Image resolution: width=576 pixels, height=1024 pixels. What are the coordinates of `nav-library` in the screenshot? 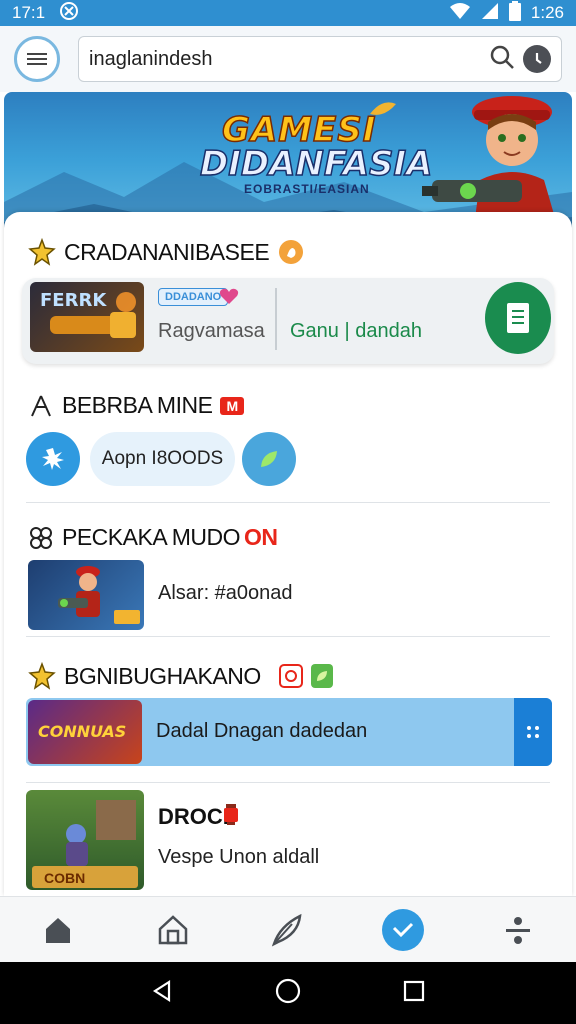 It's located at (173, 930).